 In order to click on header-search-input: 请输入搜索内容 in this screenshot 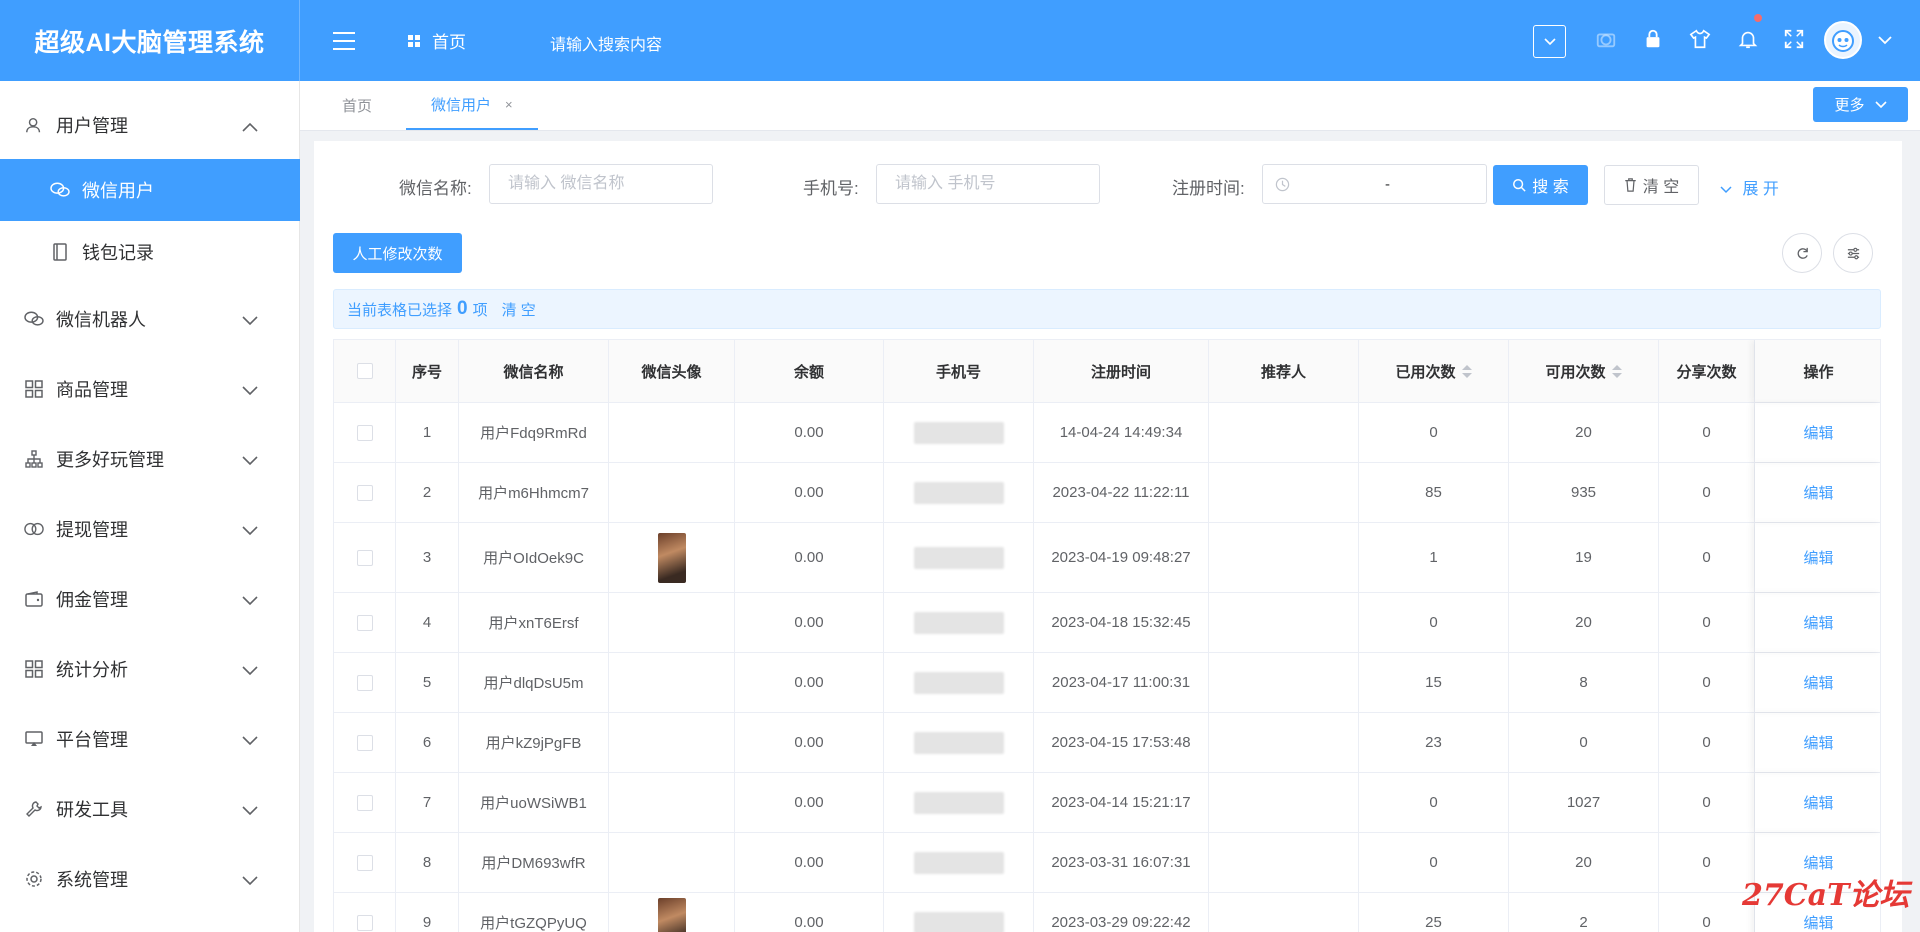, I will do `click(606, 43)`.